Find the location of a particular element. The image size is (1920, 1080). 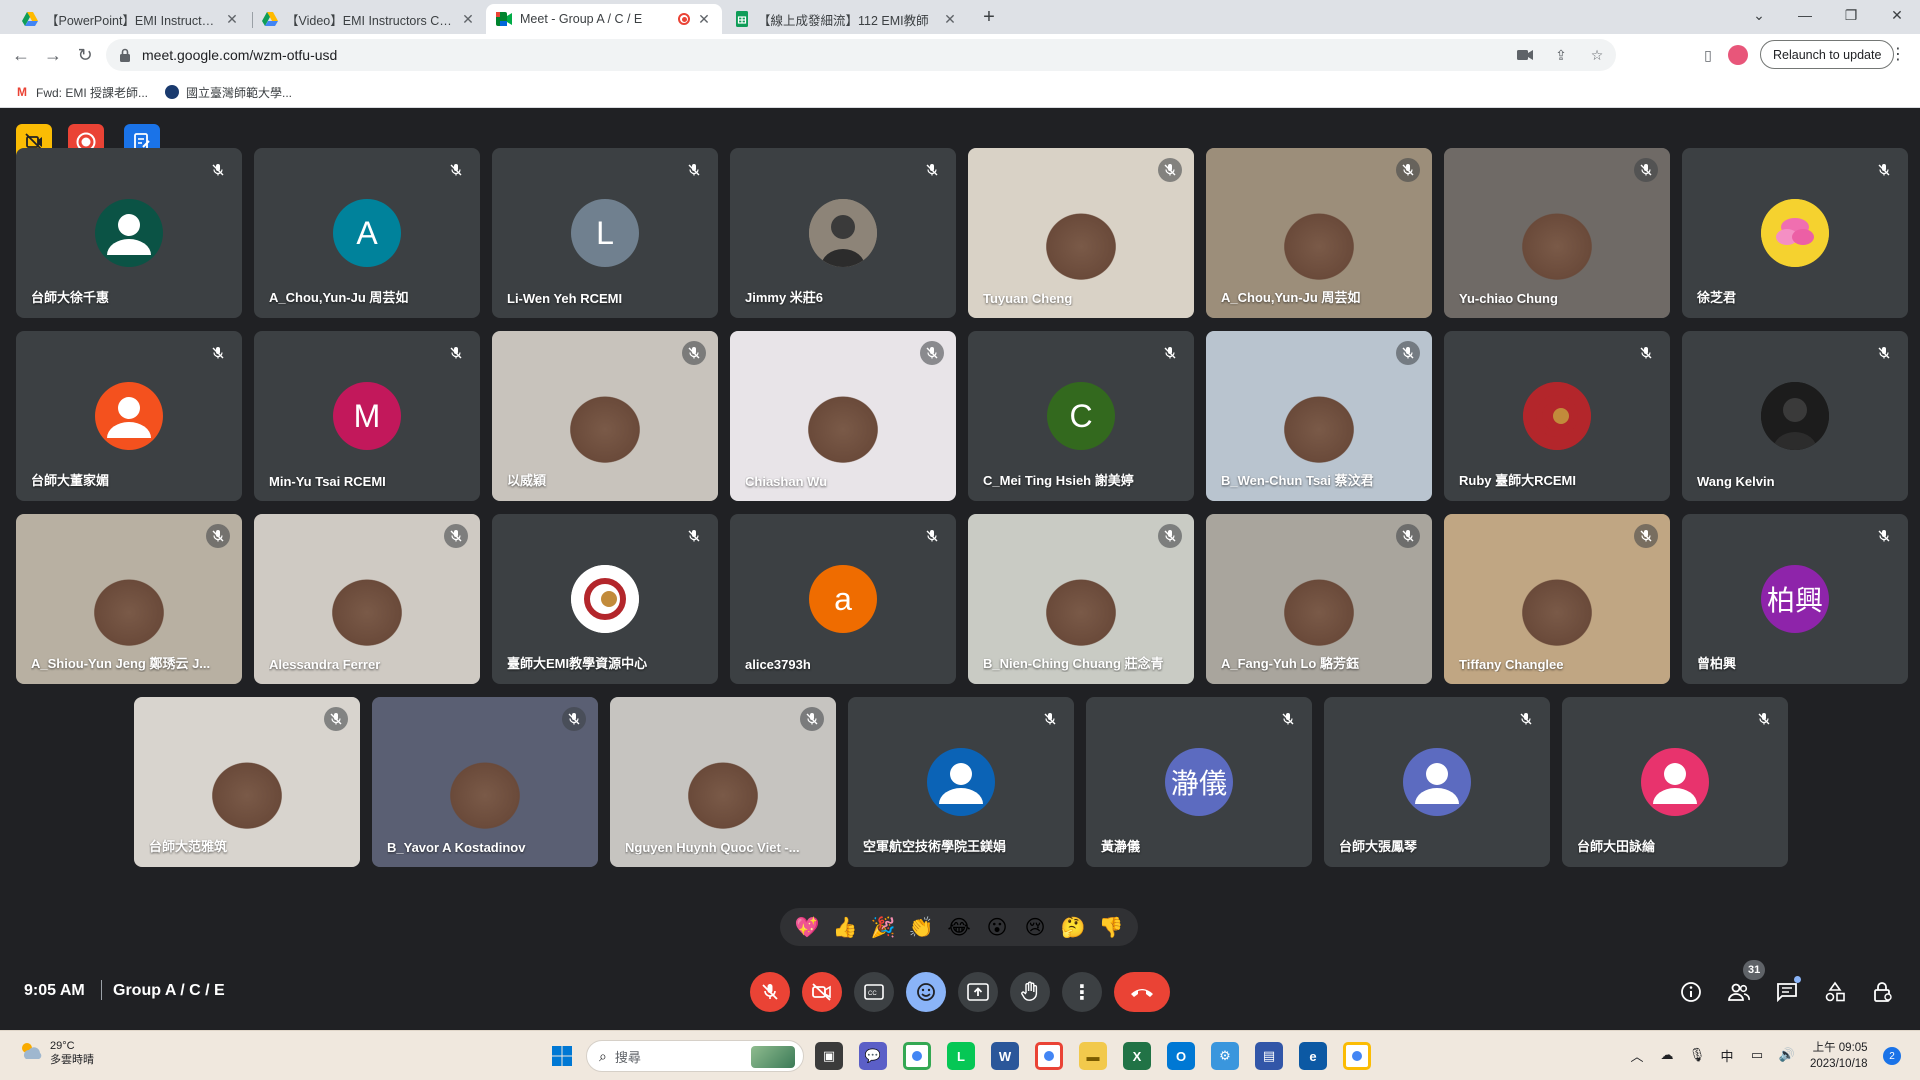

lock-icon is located at coordinates (125, 55).